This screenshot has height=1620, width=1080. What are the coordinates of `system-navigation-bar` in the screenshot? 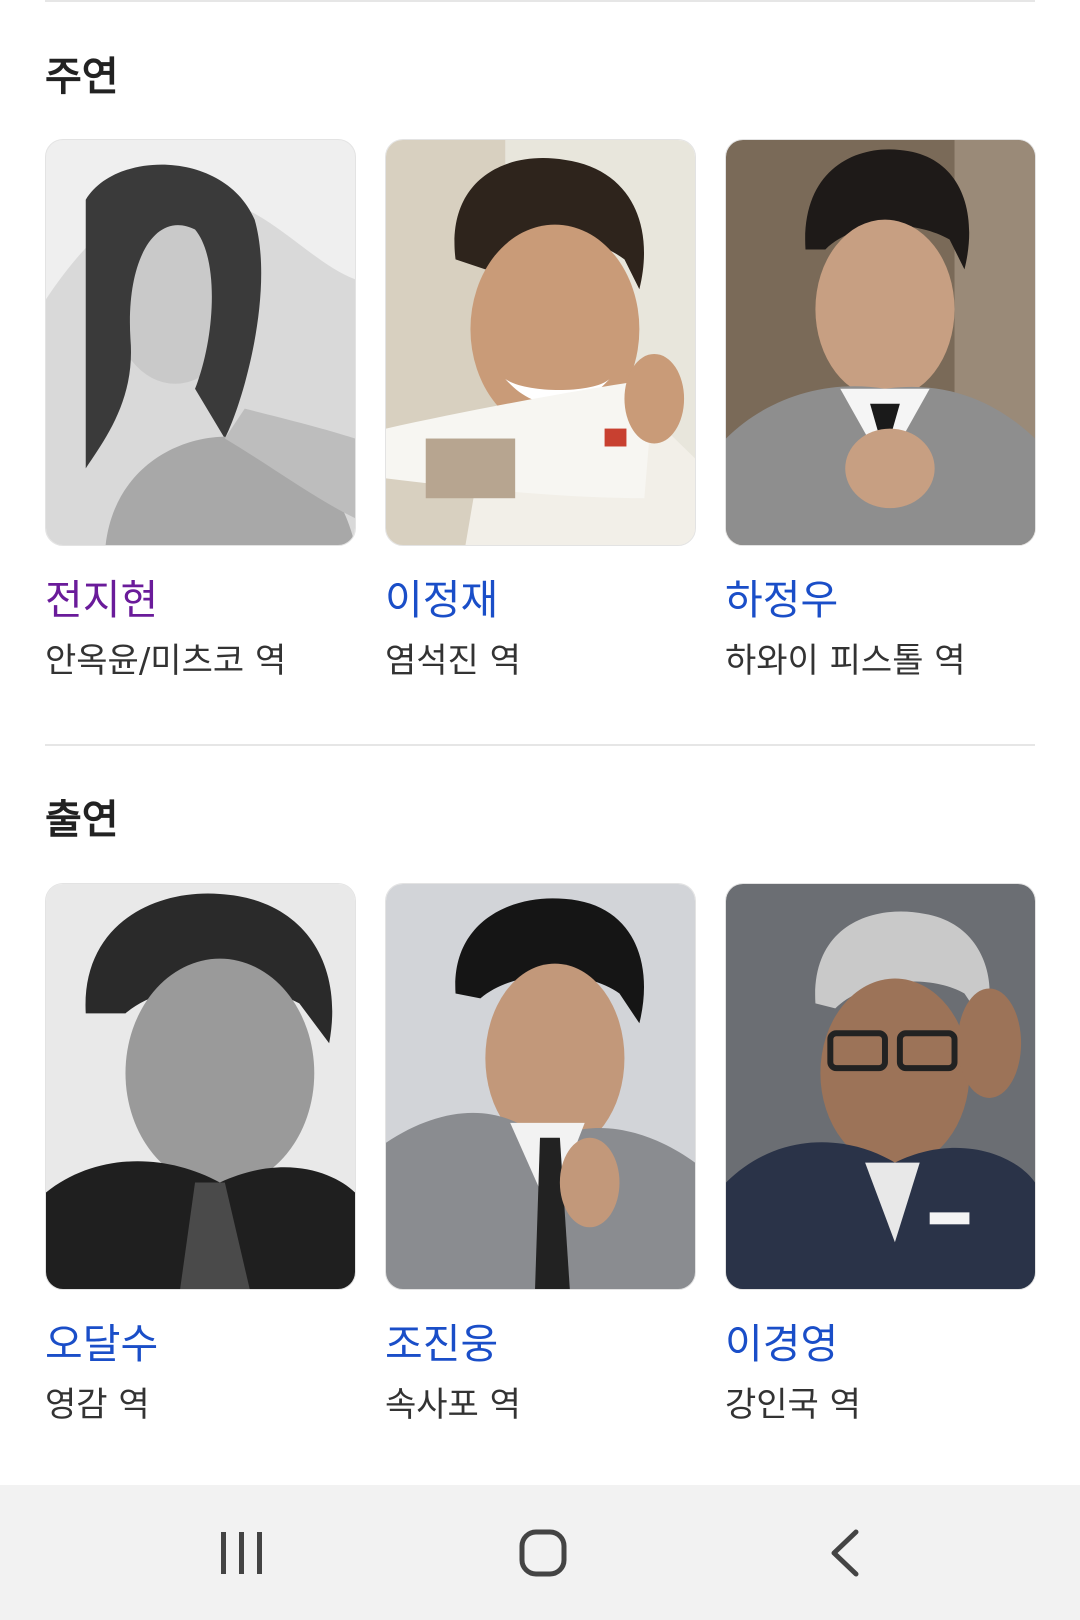 It's located at (540, 1552).